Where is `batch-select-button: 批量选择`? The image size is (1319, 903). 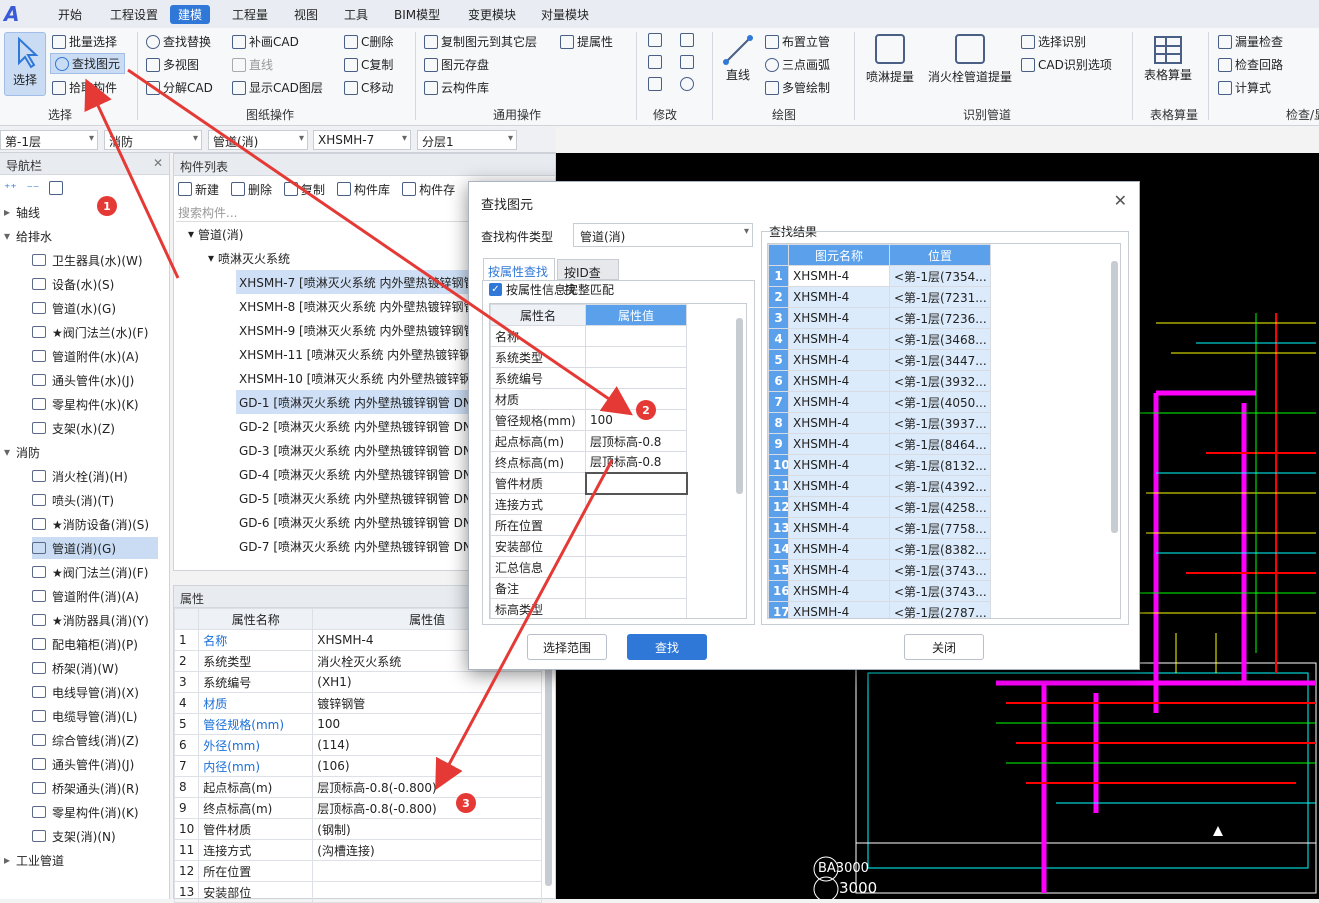 batch-select-button: 批量选择 is located at coordinates (84, 41).